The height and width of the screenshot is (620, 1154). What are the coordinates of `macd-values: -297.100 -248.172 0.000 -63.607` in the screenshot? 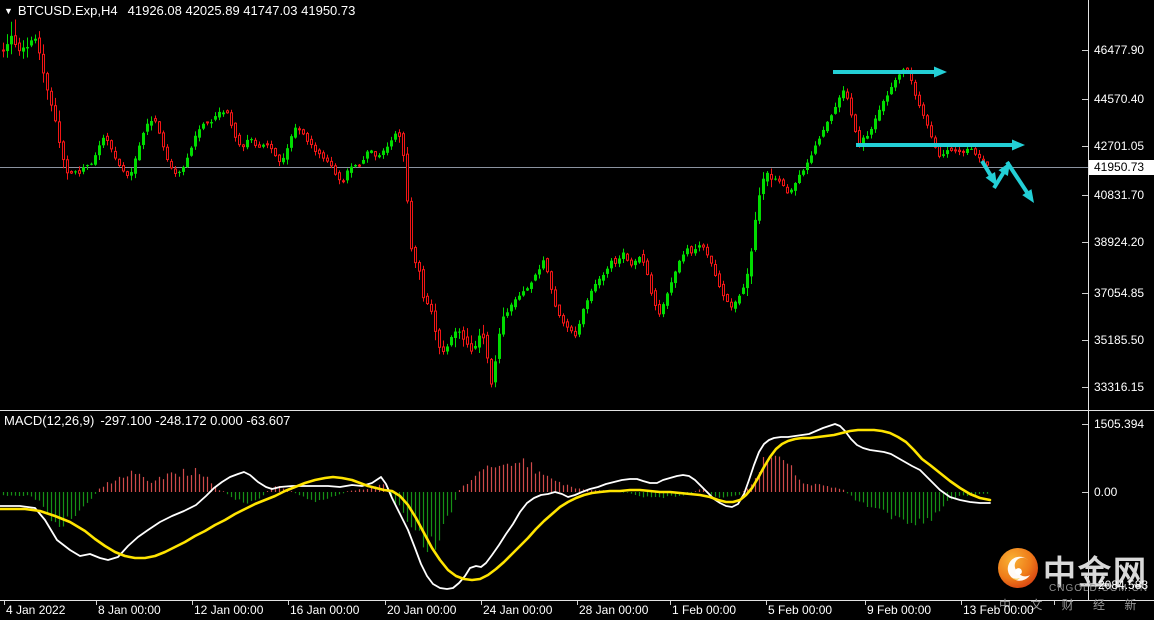 It's located at (195, 420).